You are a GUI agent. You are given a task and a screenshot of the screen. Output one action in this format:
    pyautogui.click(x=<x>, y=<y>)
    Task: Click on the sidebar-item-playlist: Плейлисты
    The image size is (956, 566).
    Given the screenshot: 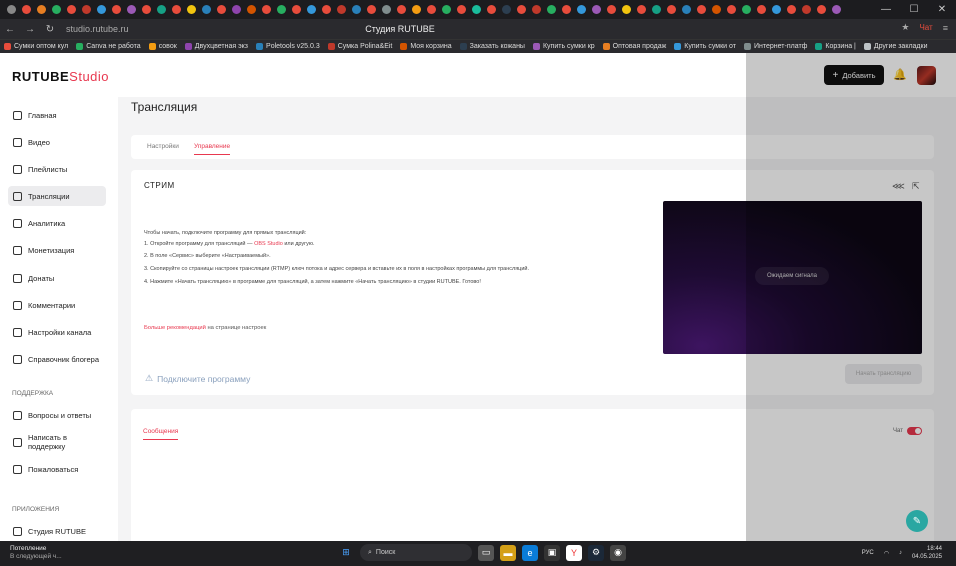 What is the action you would take?
    pyautogui.click(x=57, y=169)
    